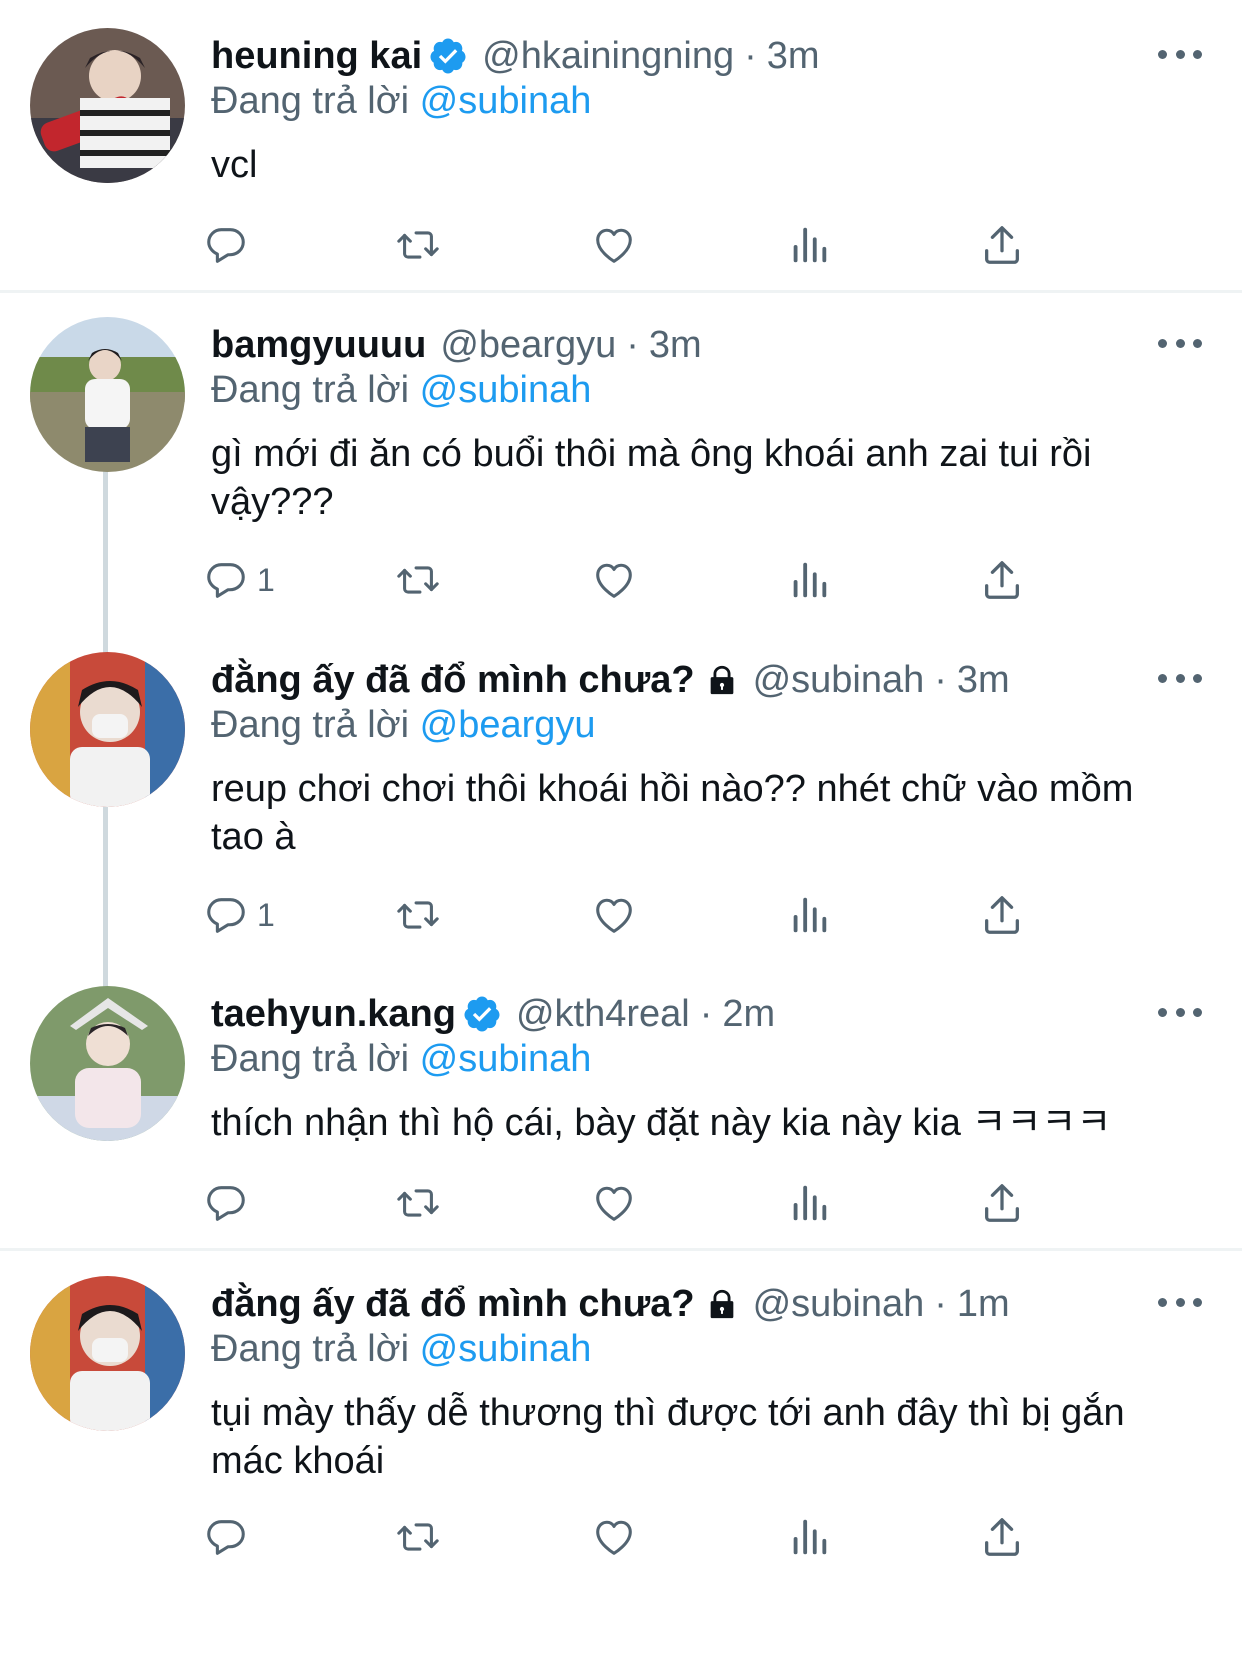 The image size is (1242, 1659). Describe the element at coordinates (603, 1014) in the screenshot. I see `user-handle: @kth4real` at that location.